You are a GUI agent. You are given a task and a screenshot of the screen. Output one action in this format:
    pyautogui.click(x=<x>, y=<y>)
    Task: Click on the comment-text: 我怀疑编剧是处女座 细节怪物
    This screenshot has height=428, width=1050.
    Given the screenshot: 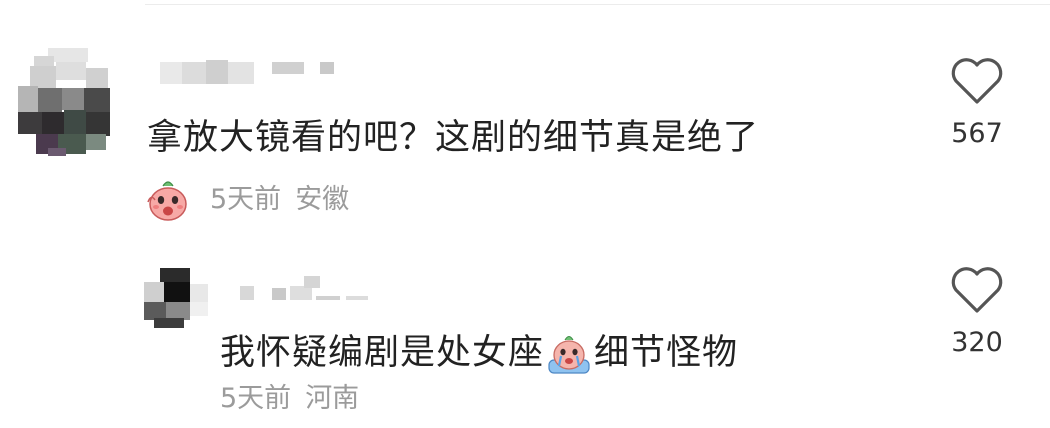 What is the action you would take?
    pyautogui.click(x=479, y=353)
    